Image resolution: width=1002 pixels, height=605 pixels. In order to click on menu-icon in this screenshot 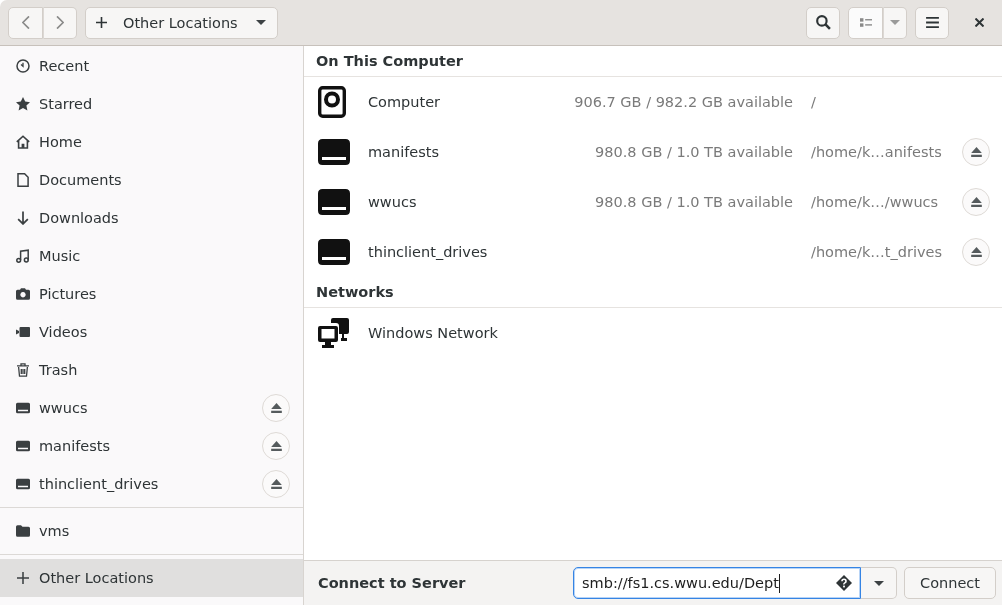, I will do `click(932, 22)`.